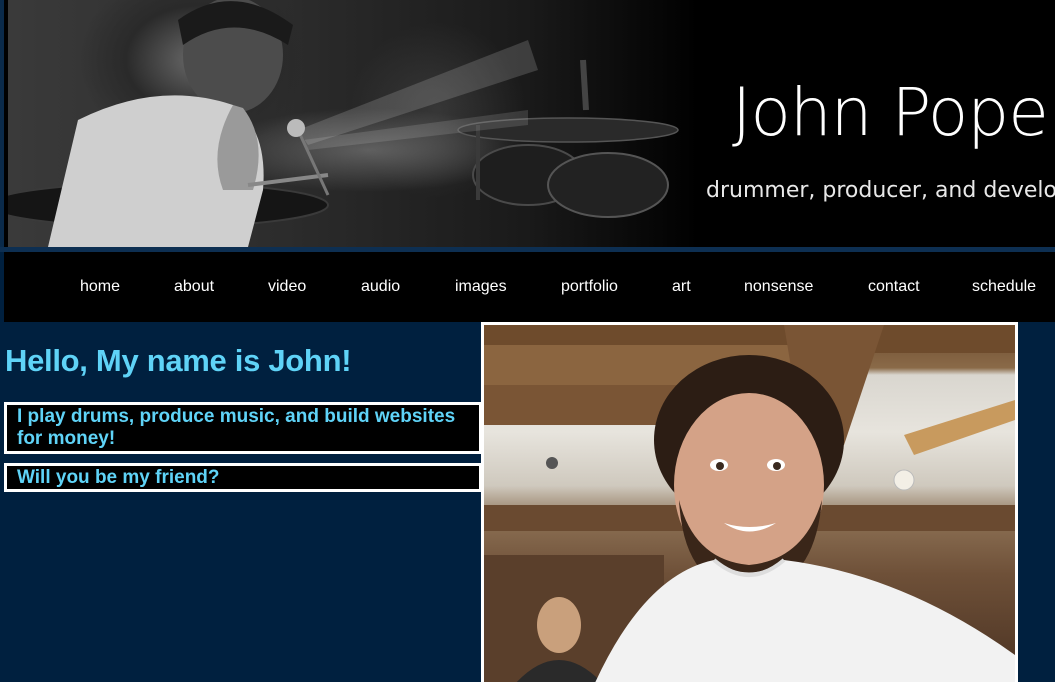  I want to click on nav-item-art: art, so click(681, 287).